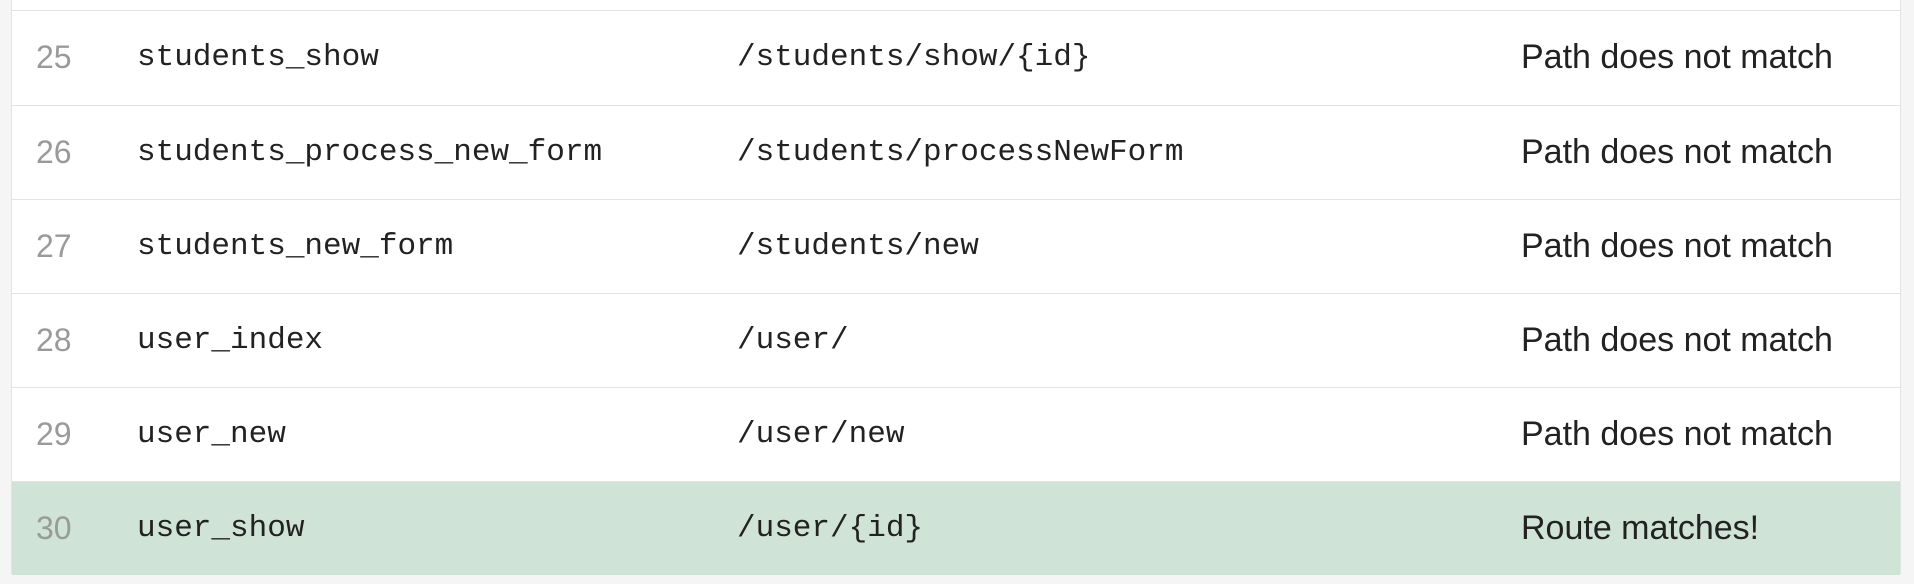 The width and height of the screenshot is (1914, 584). I want to click on route-index: 27, so click(74, 246).